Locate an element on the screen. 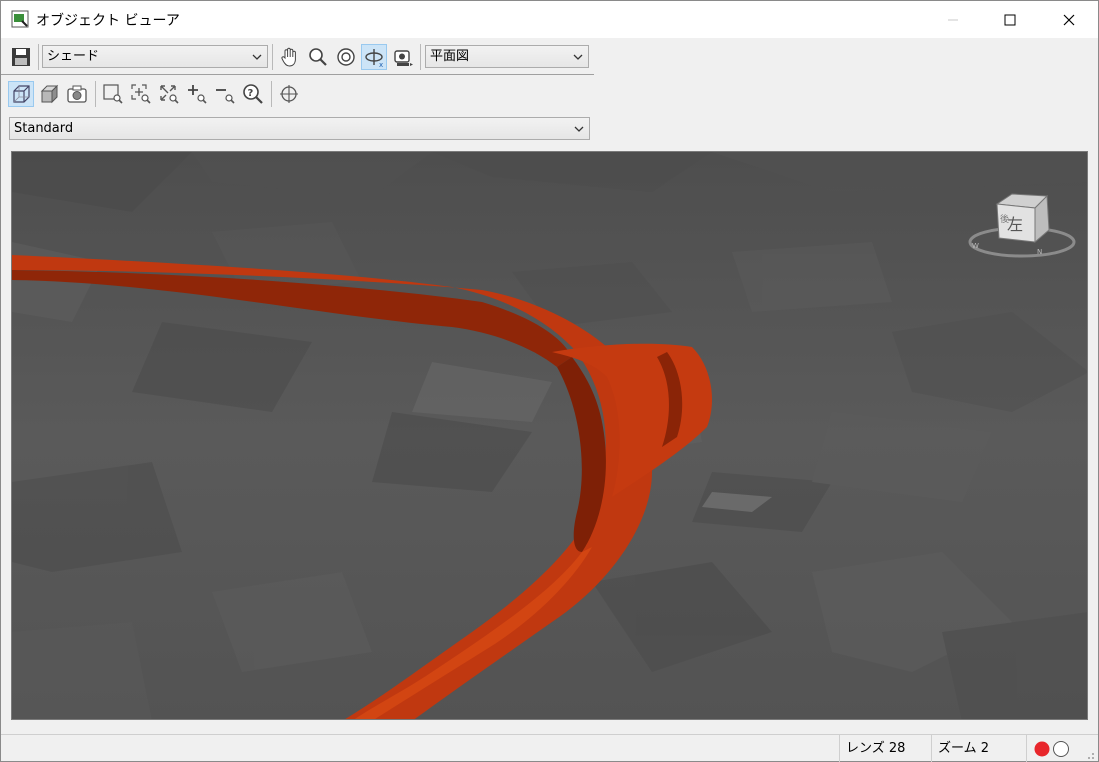 The image size is (1099, 762). zoom-window-button is located at coordinates (113, 94).